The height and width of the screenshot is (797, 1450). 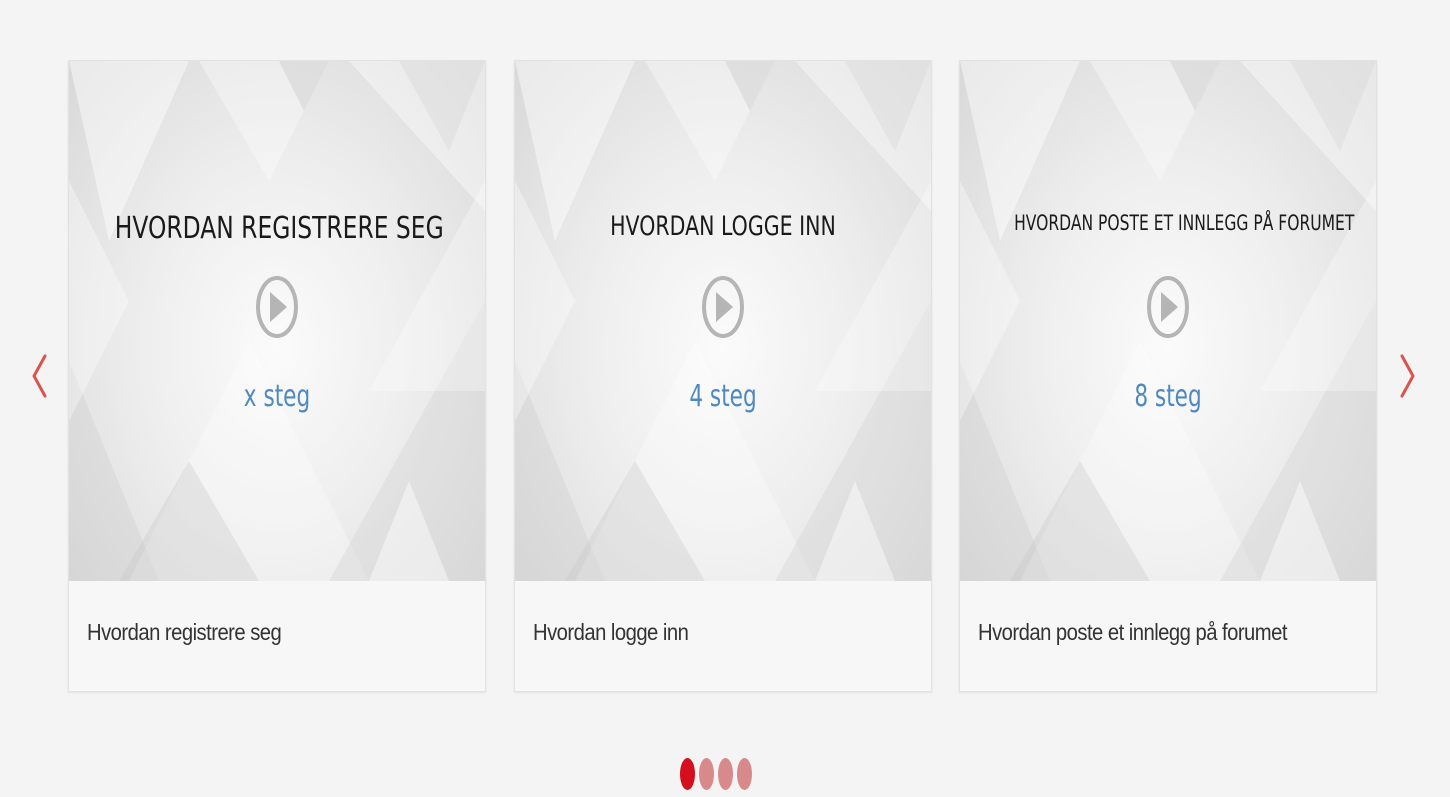 I want to click on thumbnail-title: HVORDAN LOGGE INN, so click(x=723, y=226).